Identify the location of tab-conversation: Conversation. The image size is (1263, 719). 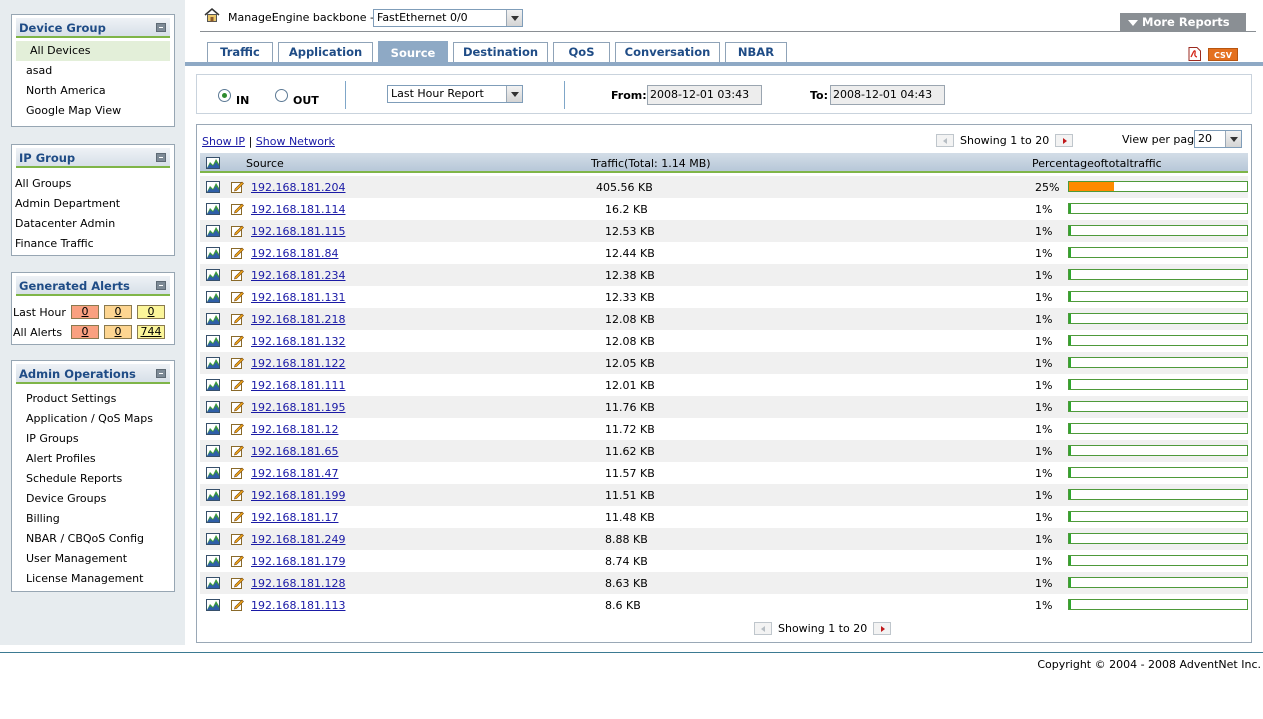
(667, 52).